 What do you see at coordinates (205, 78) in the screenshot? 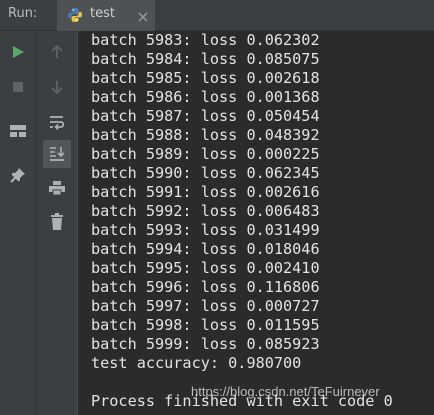
I see `console-line: batch 5985: loss 0.002618` at bounding box center [205, 78].